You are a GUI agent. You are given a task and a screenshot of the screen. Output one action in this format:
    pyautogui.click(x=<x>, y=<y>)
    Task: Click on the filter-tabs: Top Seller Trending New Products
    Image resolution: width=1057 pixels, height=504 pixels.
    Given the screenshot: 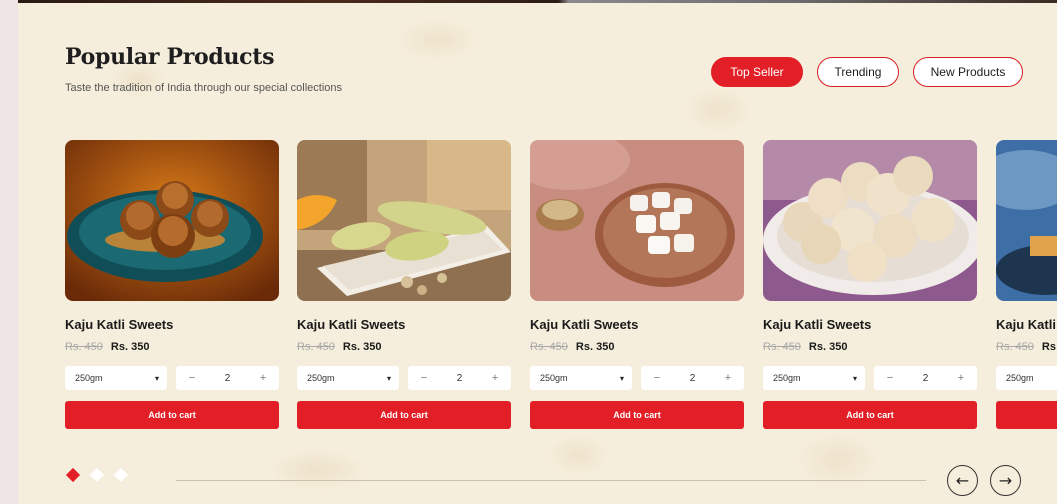 What is the action you would take?
    pyautogui.click(x=867, y=72)
    